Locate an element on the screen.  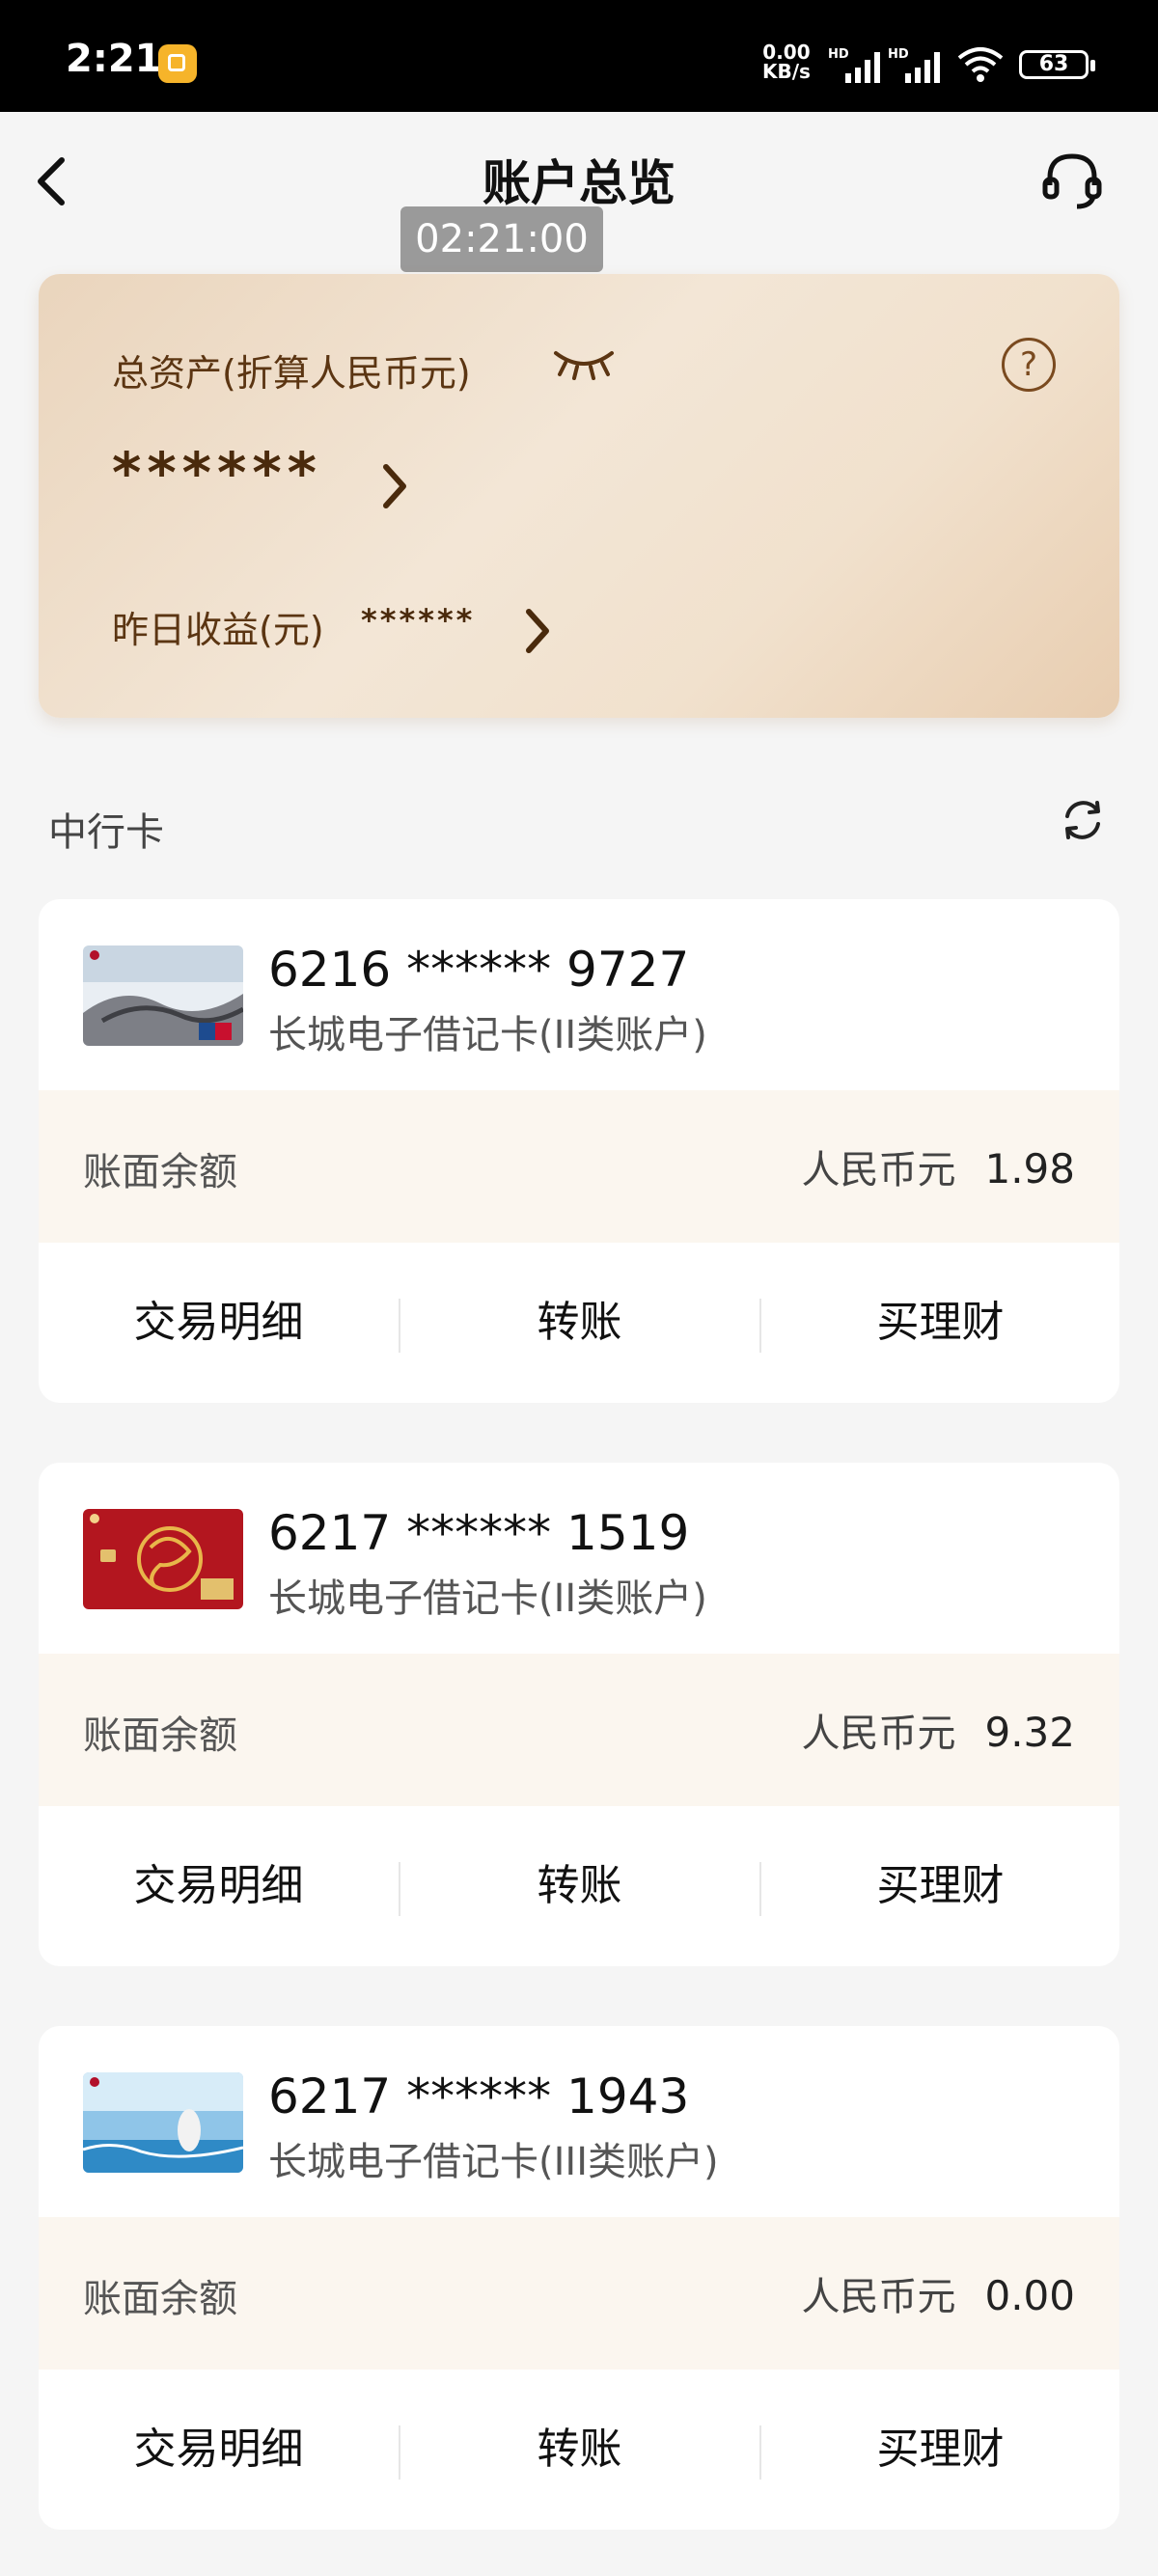
status-bar: 2:21 0.00 KB/s HD HD 63 is located at coordinates (579, 56).